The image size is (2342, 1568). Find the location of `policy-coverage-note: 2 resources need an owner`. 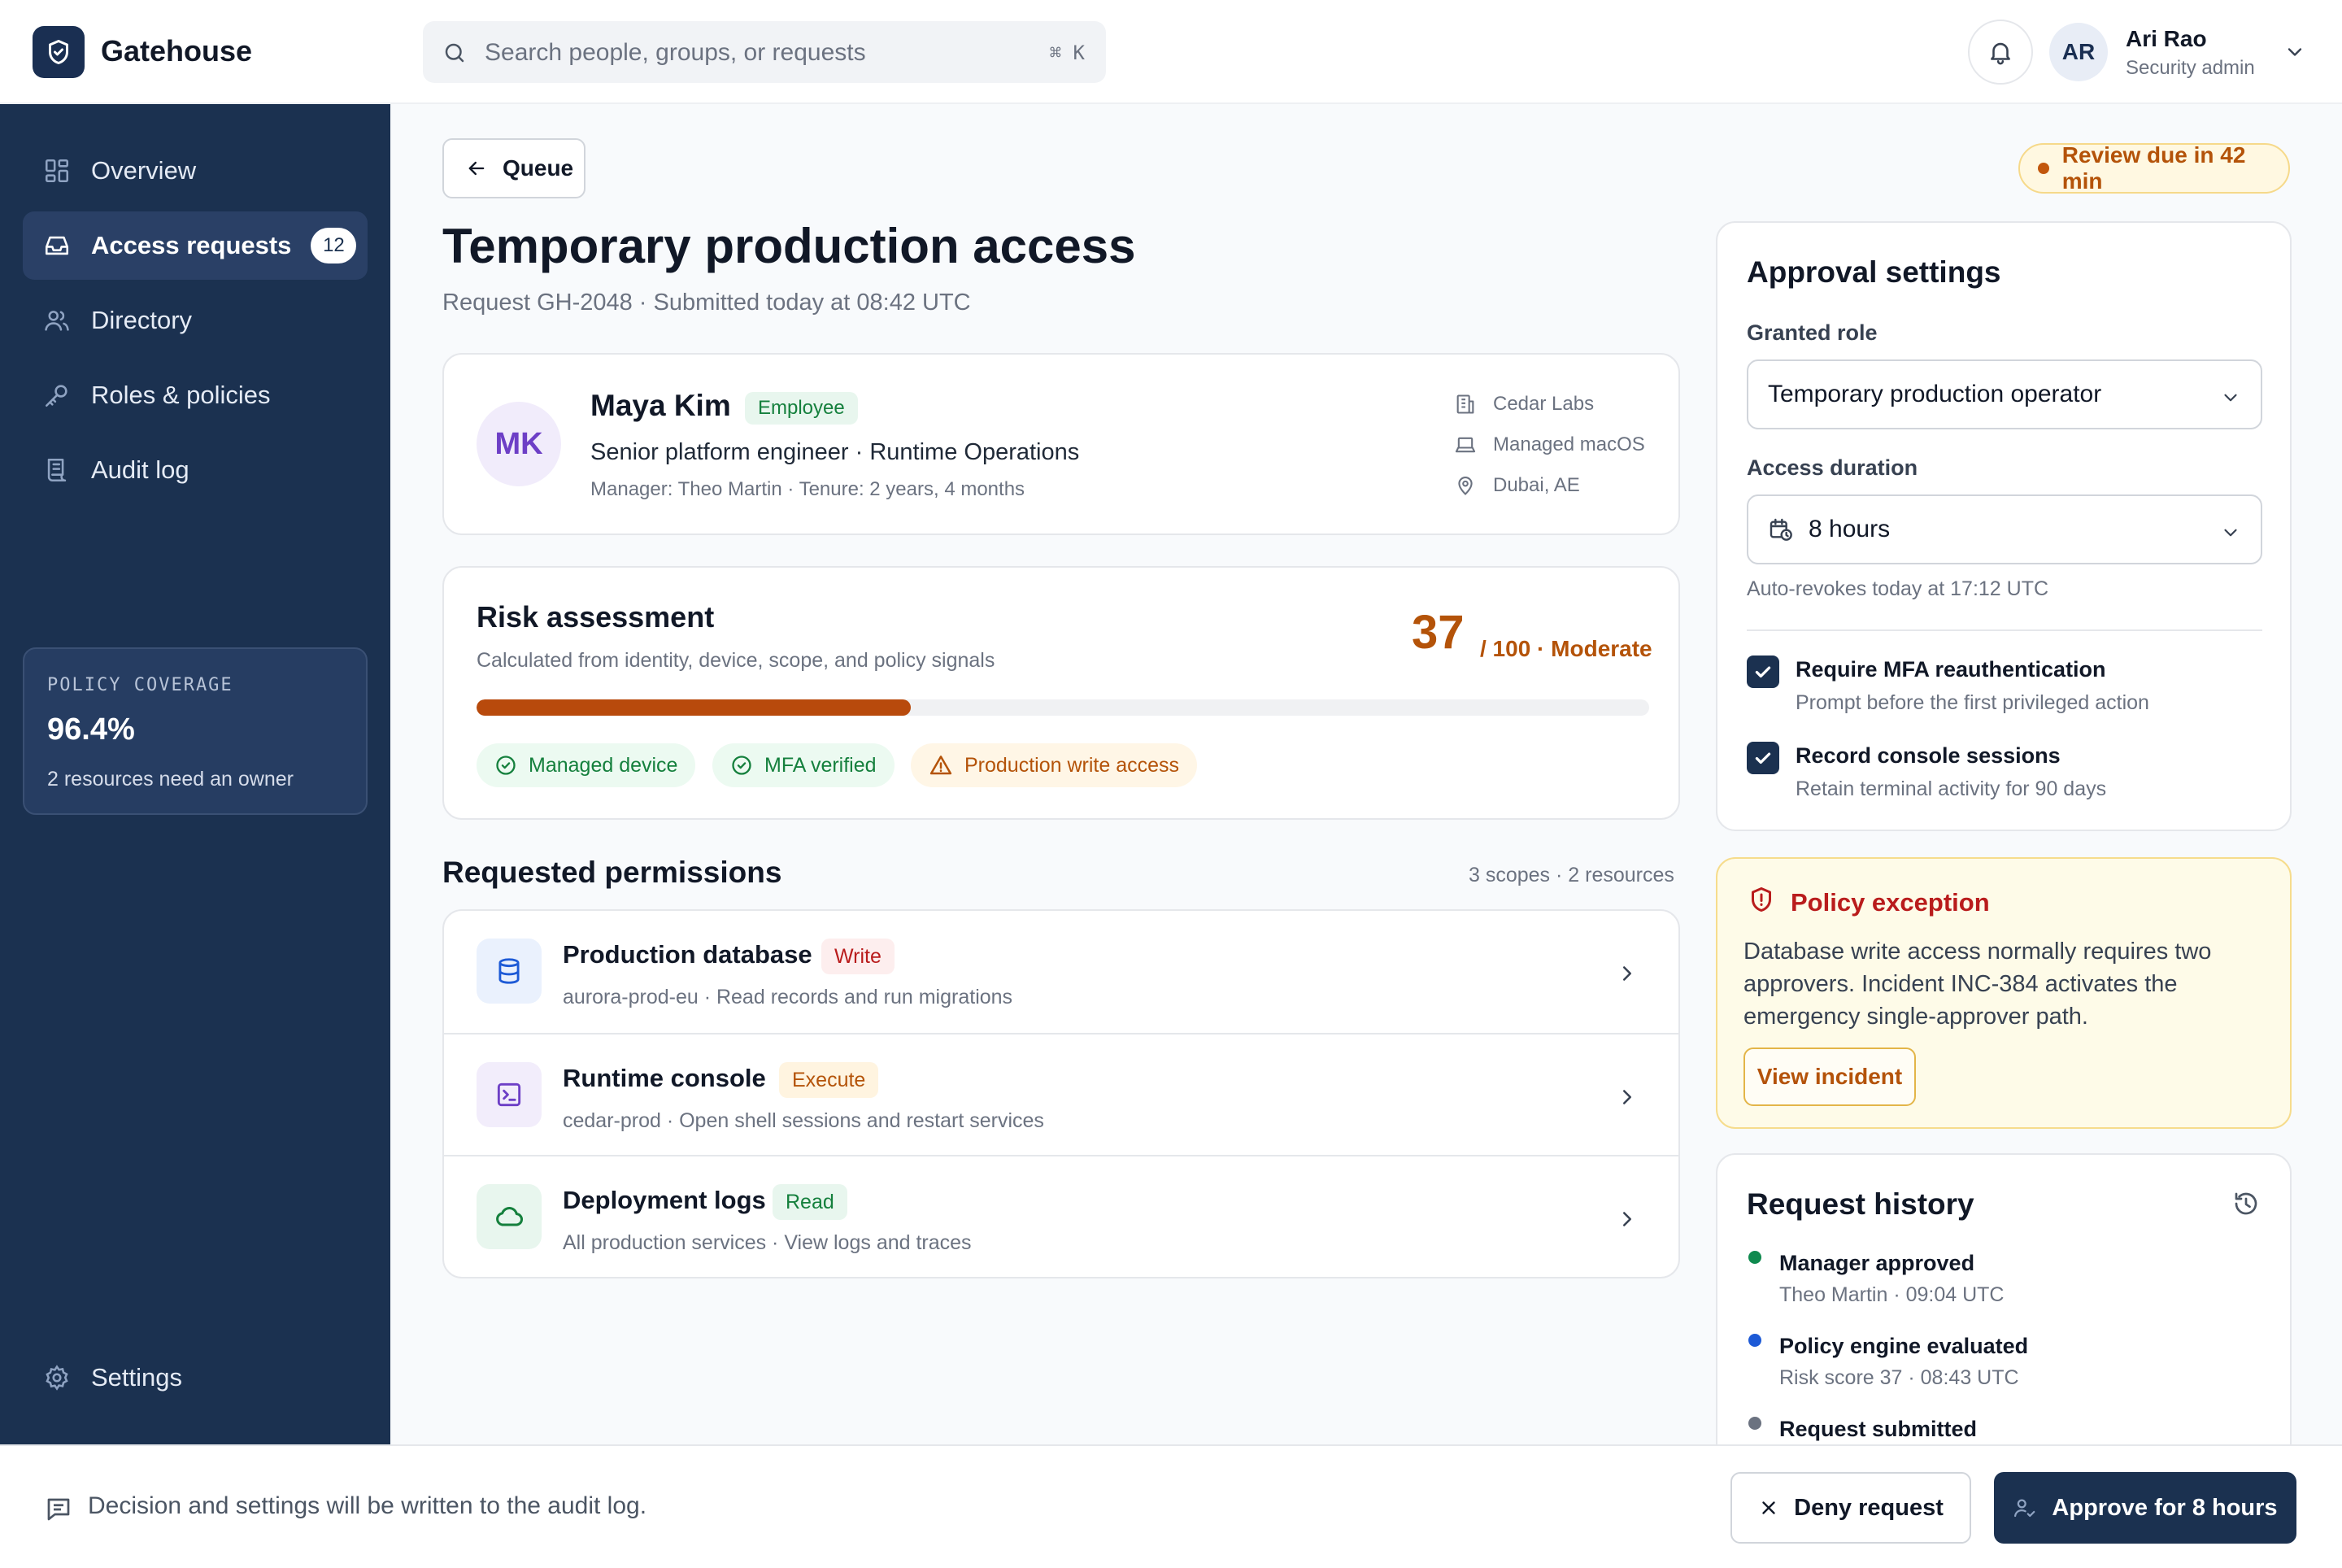

policy-coverage-note: 2 resources need an owner is located at coordinates (170, 779).